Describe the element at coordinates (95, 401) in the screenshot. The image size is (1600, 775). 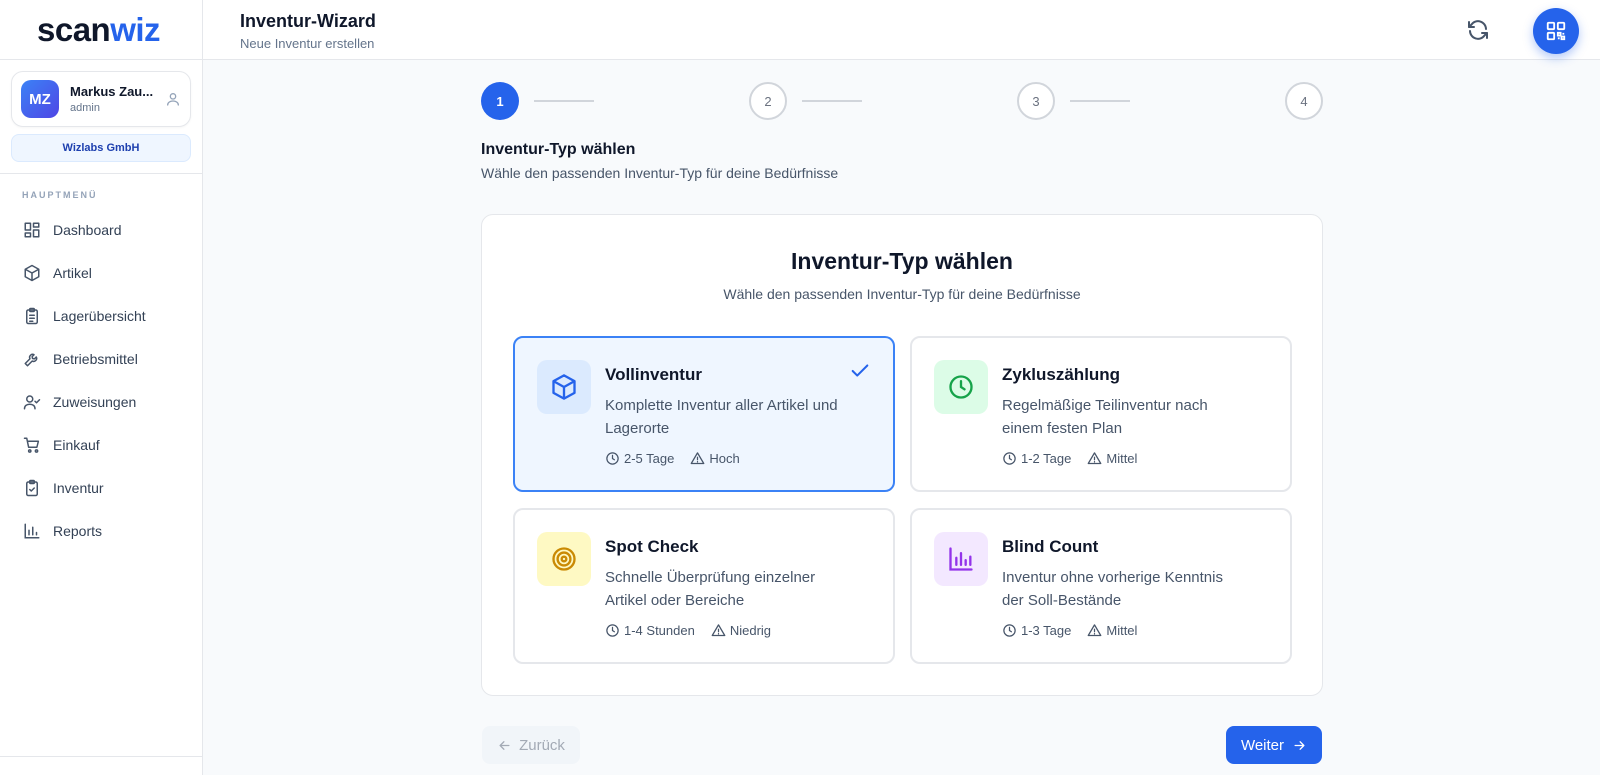
I see `sidebar-item-label: Zuweisungen` at that location.